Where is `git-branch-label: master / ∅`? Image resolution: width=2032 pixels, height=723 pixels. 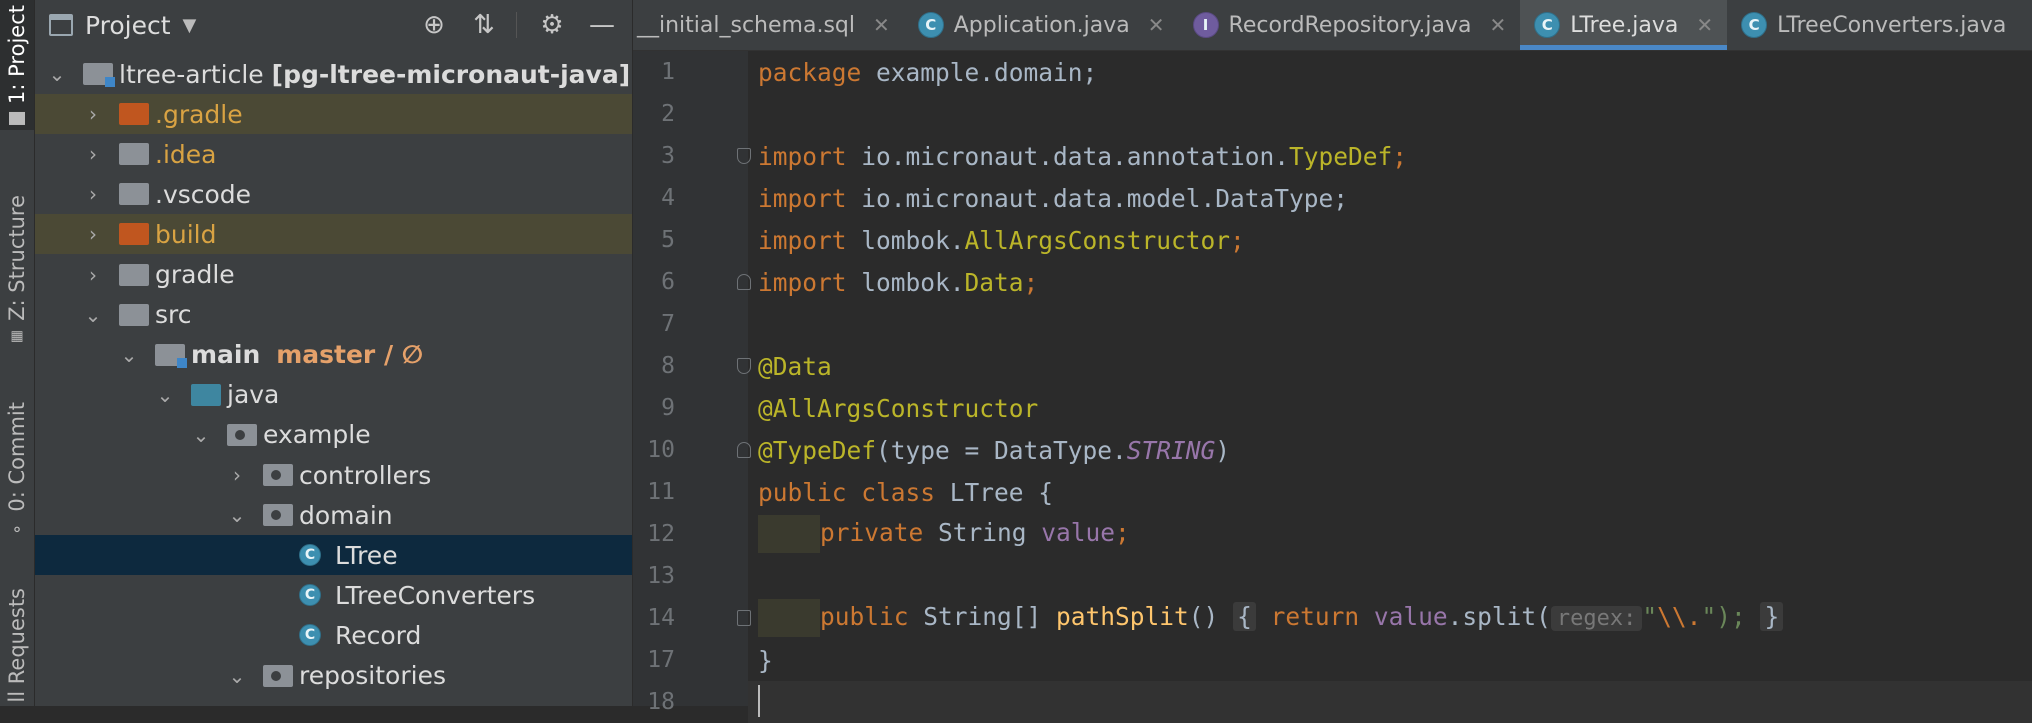 git-branch-label: master / ∅ is located at coordinates (350, 355).